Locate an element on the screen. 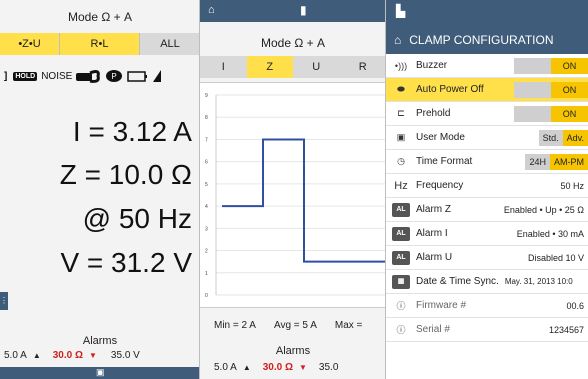 The image size is (588, 379). config-title-bar: ⌂ CLAMP CONFIGURATION is located at coordinates (487, 40).